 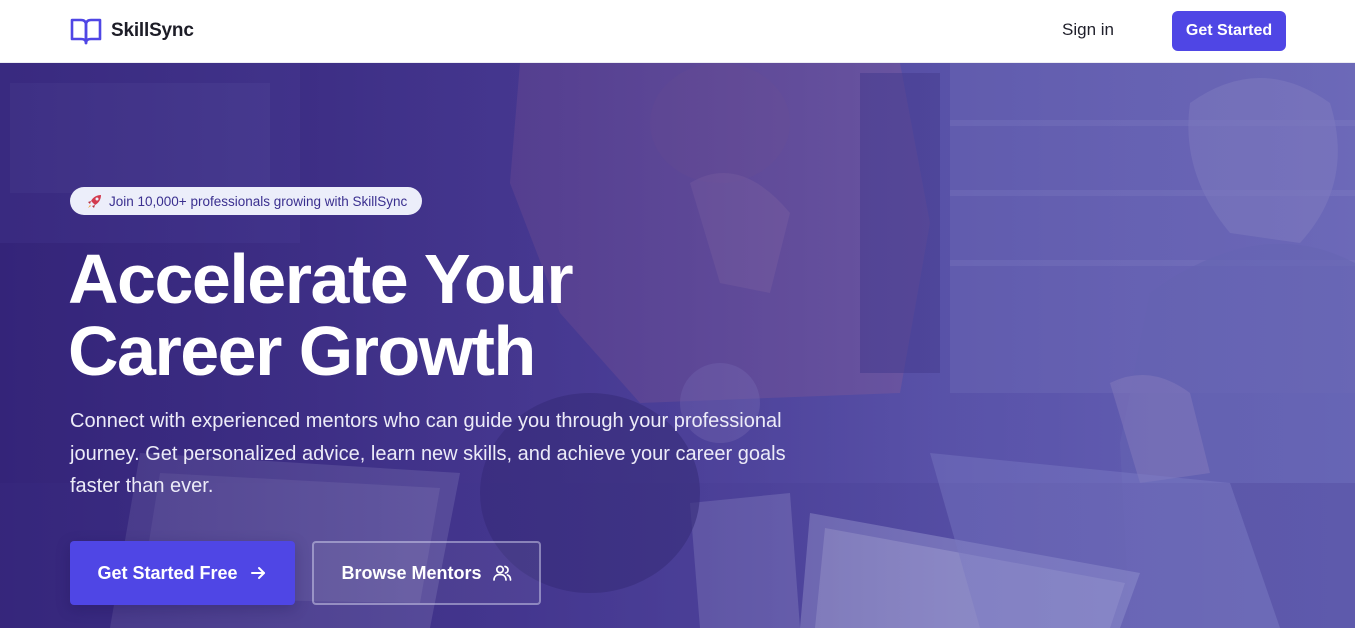 What do you see at coordinates (1229, 31) in the screenshot?
I see `get-started-nav-button: Get Started` at bounding box center [1229, 31].